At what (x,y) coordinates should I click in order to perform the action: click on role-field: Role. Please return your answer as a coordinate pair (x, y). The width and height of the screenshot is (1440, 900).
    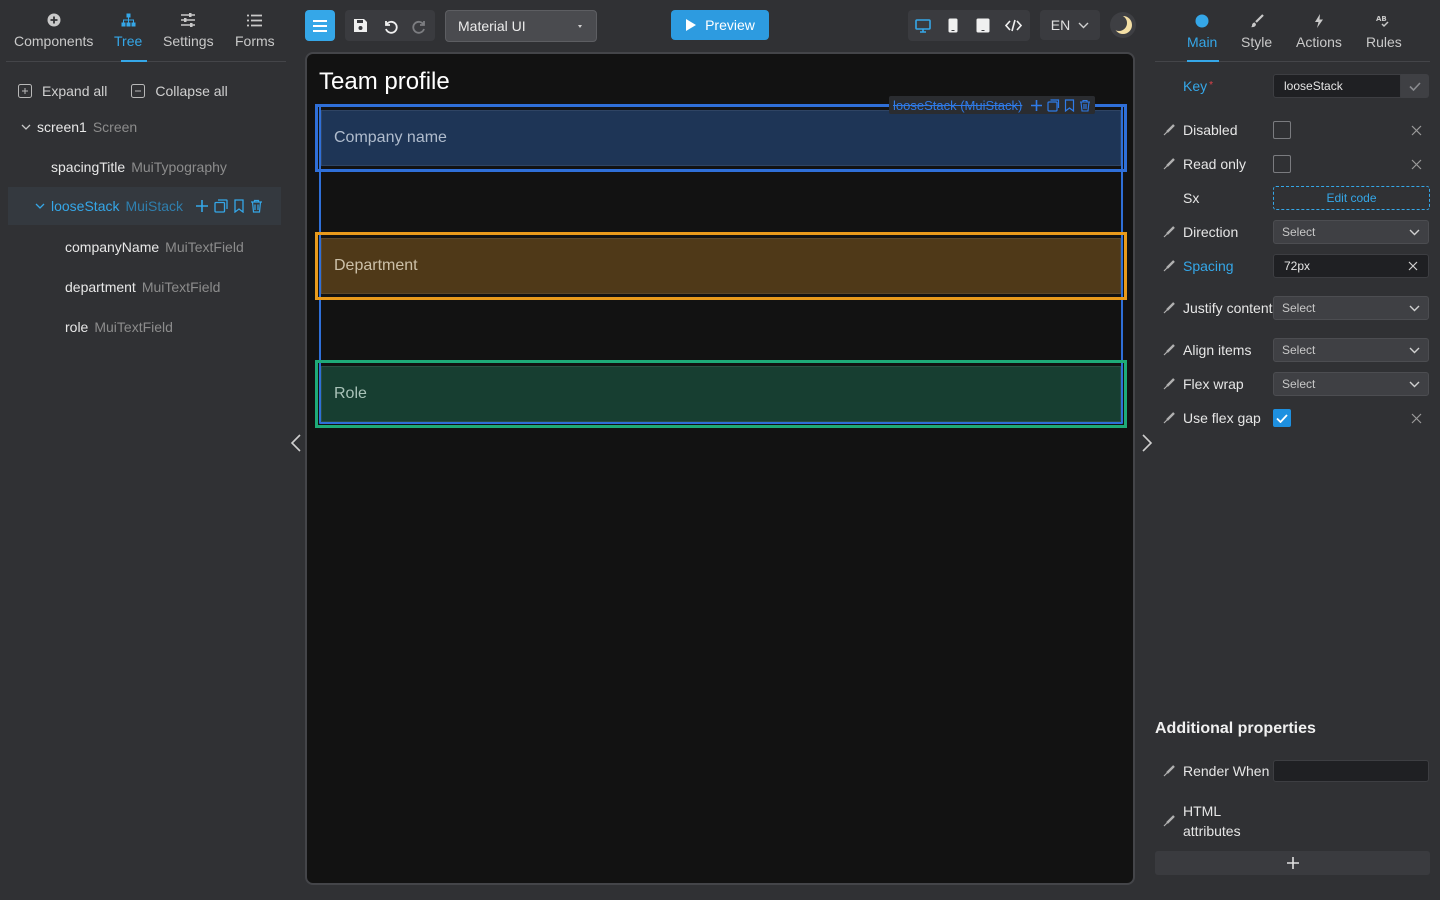
    Looking at the image, I should click on (721, 394).